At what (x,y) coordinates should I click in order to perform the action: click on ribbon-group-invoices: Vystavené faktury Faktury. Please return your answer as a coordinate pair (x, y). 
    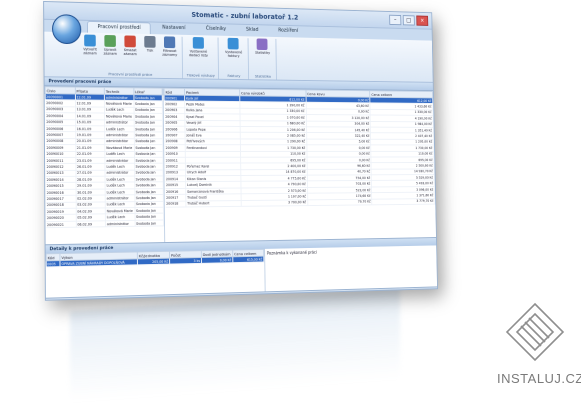
    Looking at the image, I should click on (234, 58).